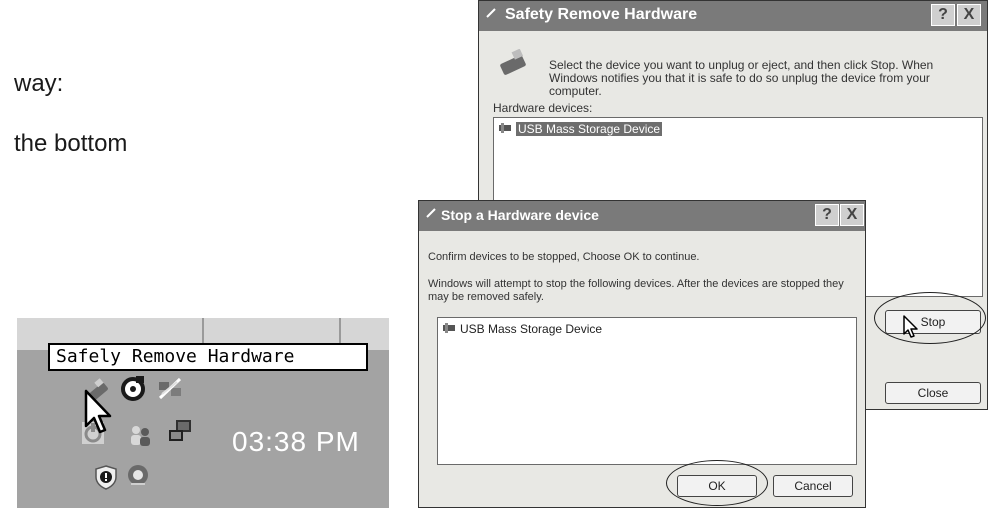 The width and height of the screenshot is (988, 508). Describe the element at coordinates (647, 391) in the screenshot. I see `stopped-devices-list: USB Mass Storage Device` at that location.